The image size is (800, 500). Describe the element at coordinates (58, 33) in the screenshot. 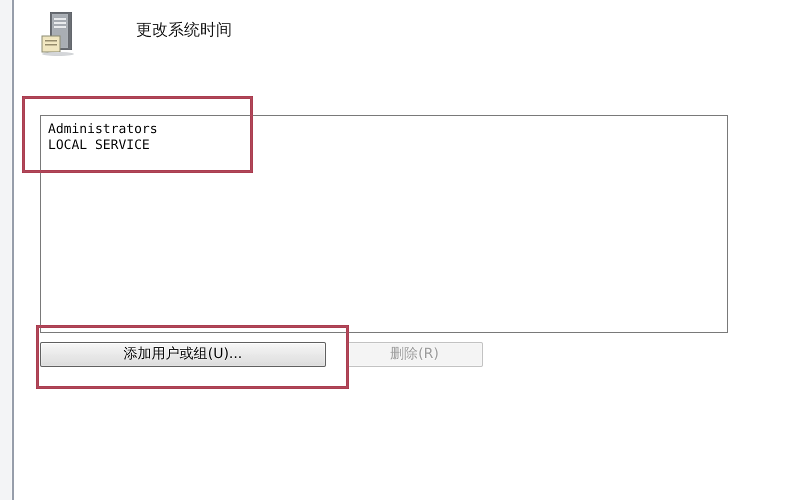

I see `server-icon` at that location.